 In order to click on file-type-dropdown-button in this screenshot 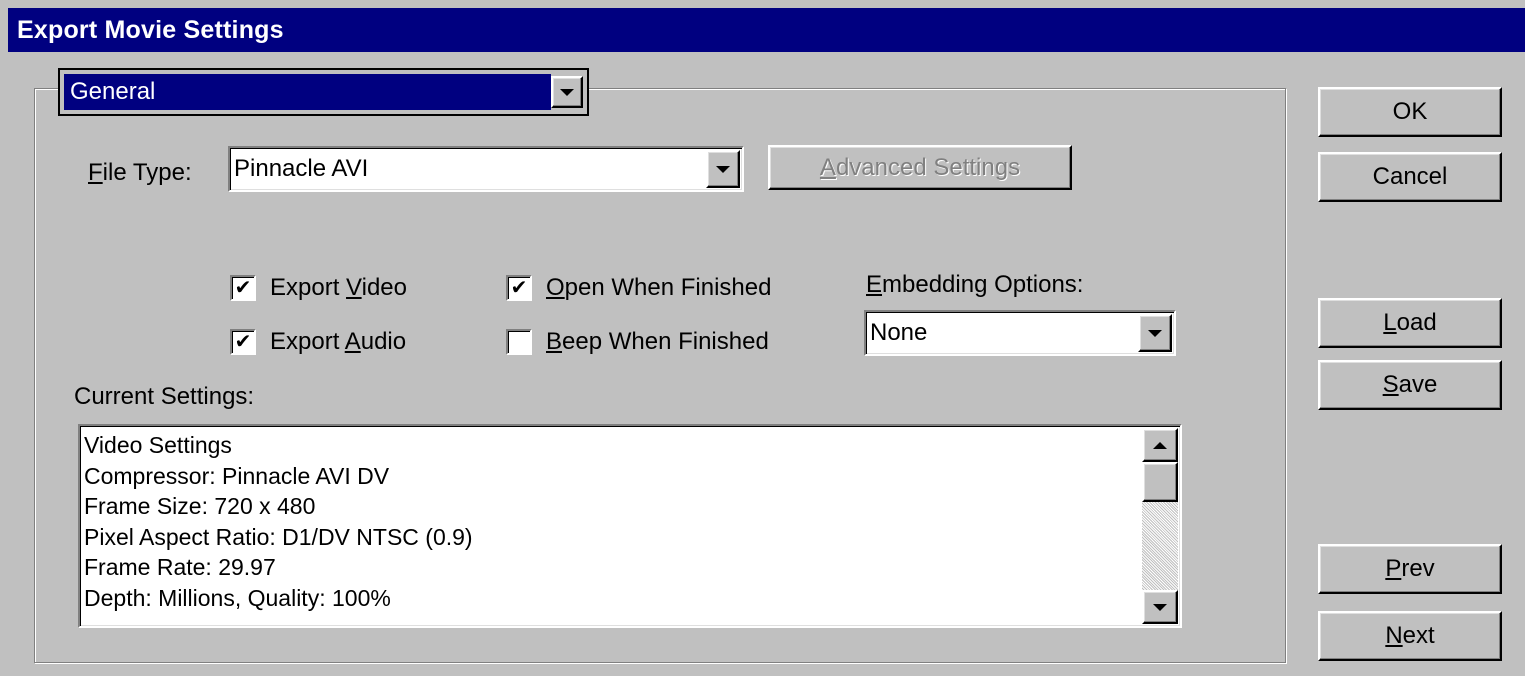, I will do `click(723, 169)`.